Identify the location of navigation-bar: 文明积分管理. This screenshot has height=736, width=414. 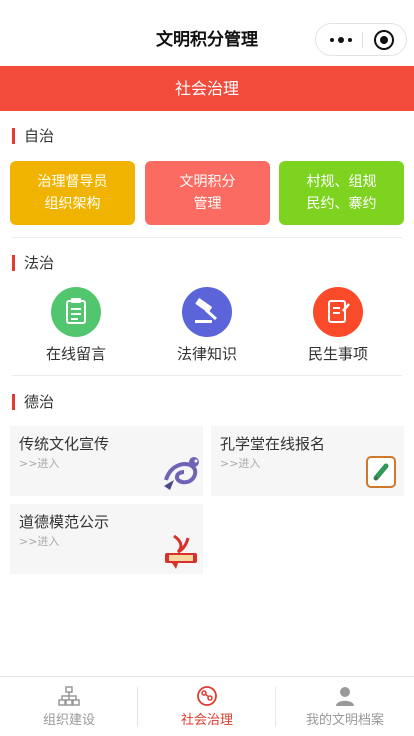
(207, 33).